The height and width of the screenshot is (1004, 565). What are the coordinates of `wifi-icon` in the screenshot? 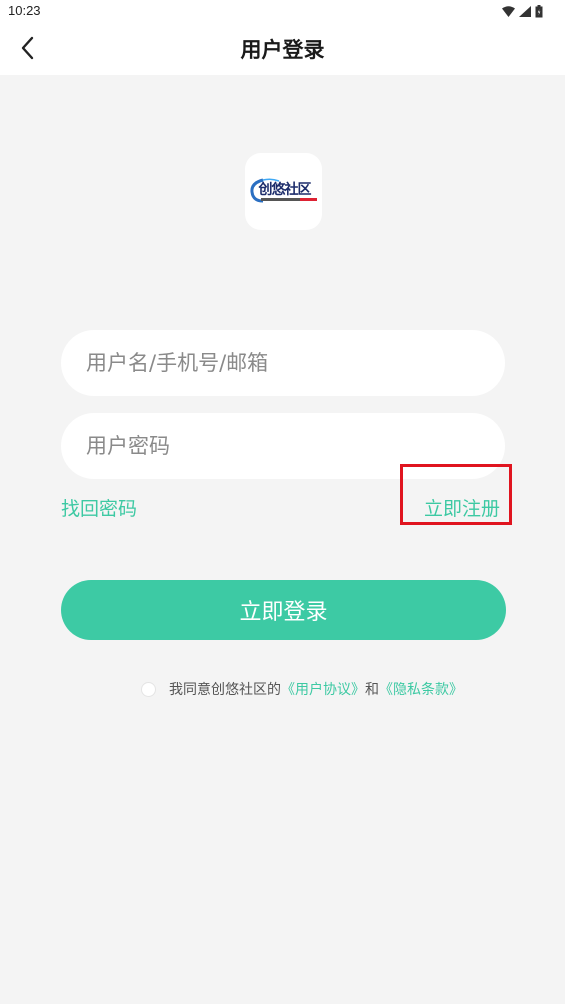 It's located at (508, 11).